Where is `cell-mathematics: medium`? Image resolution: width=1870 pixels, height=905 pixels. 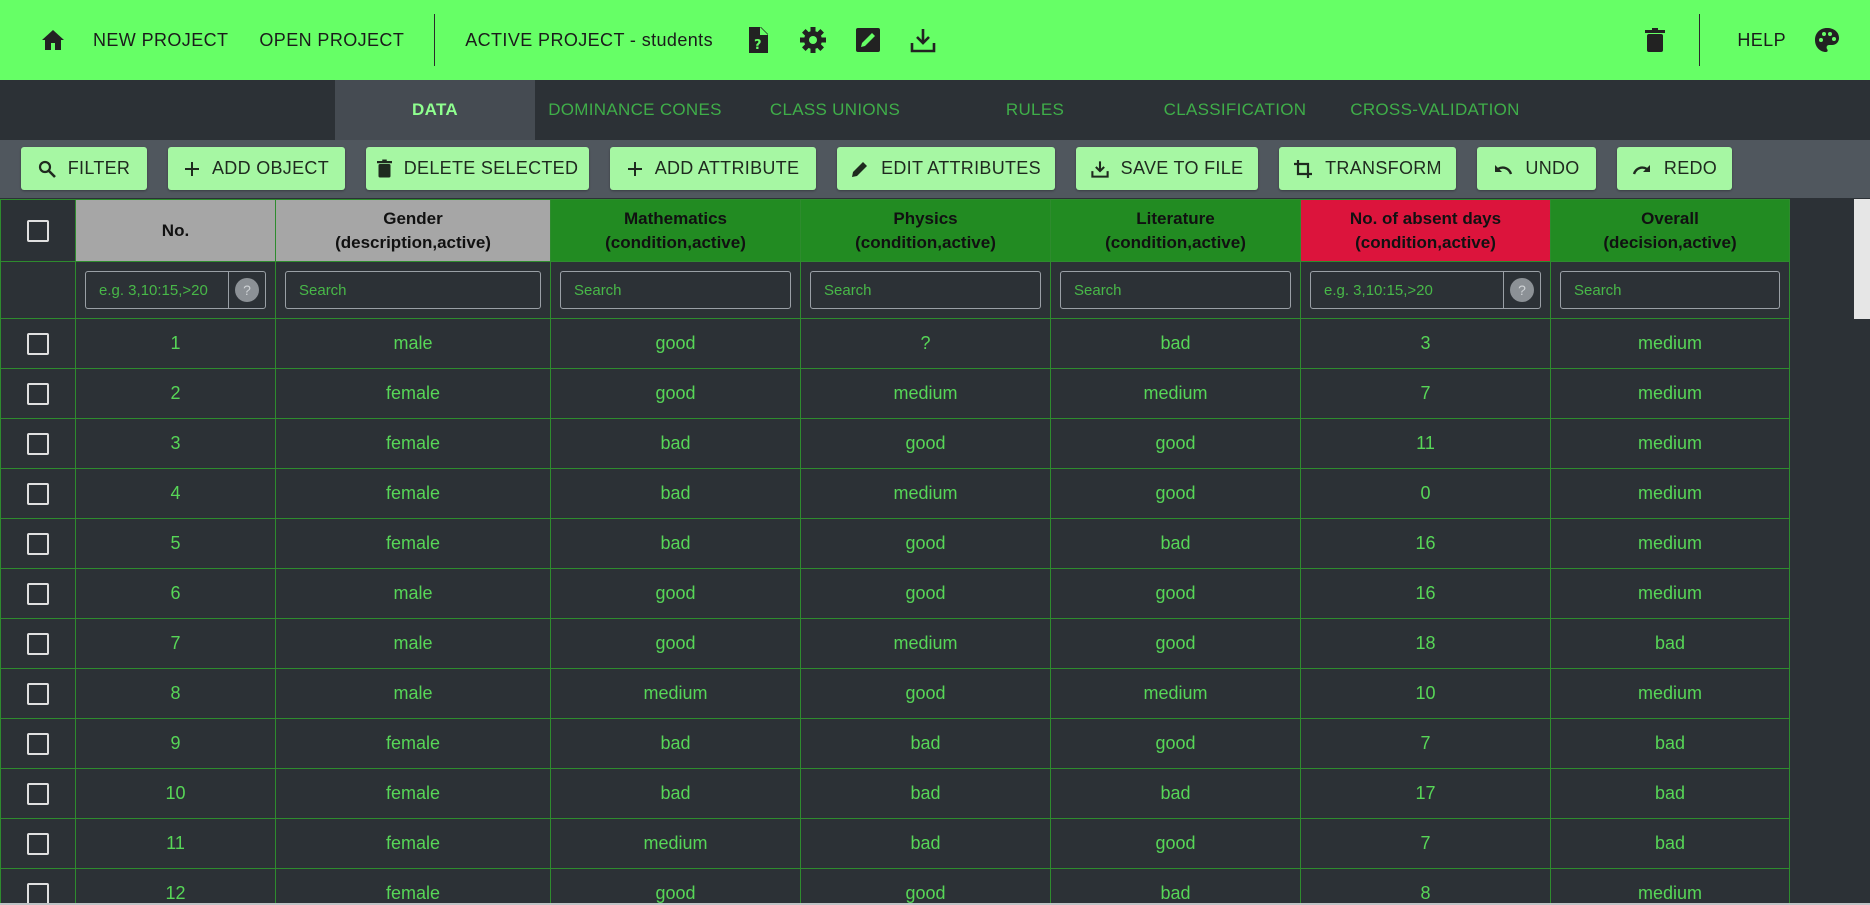 cell-mathematics: medium is located at coordinates (675, 693).